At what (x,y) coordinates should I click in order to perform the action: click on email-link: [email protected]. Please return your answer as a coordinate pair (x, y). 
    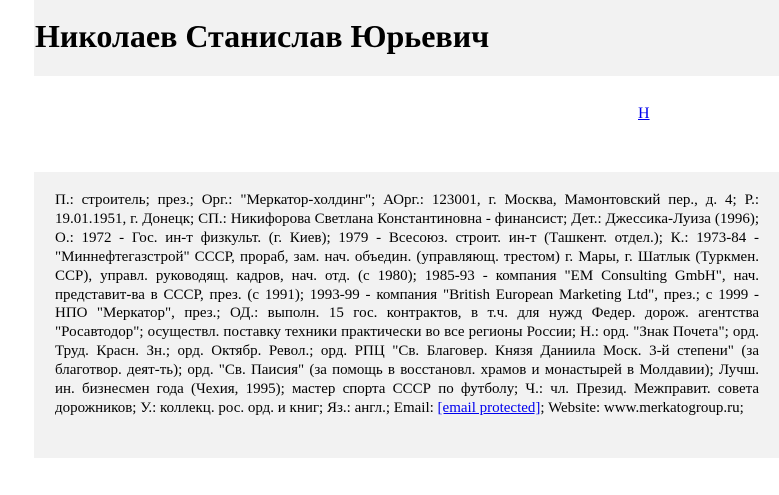
    Looking at the image, I should click on (489, 408).